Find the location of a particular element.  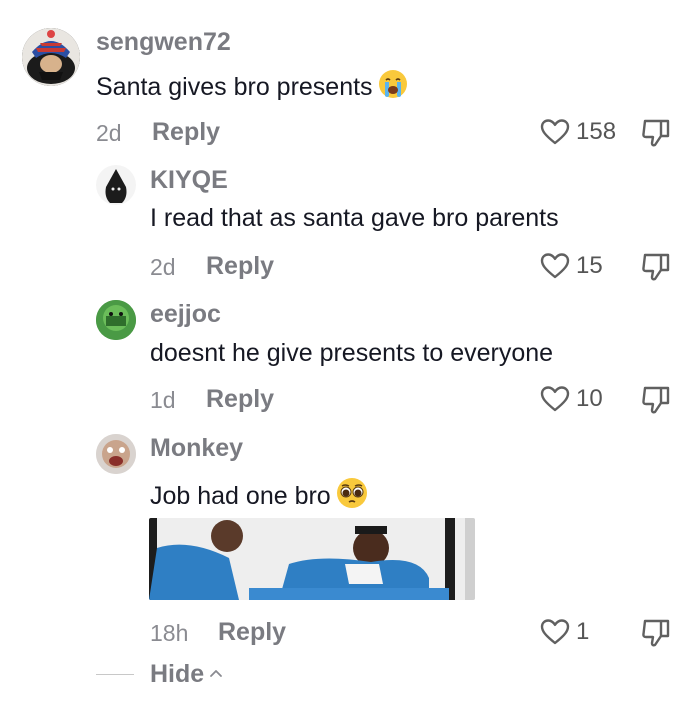

like-button: 10 is located at coordinates (571, 399).